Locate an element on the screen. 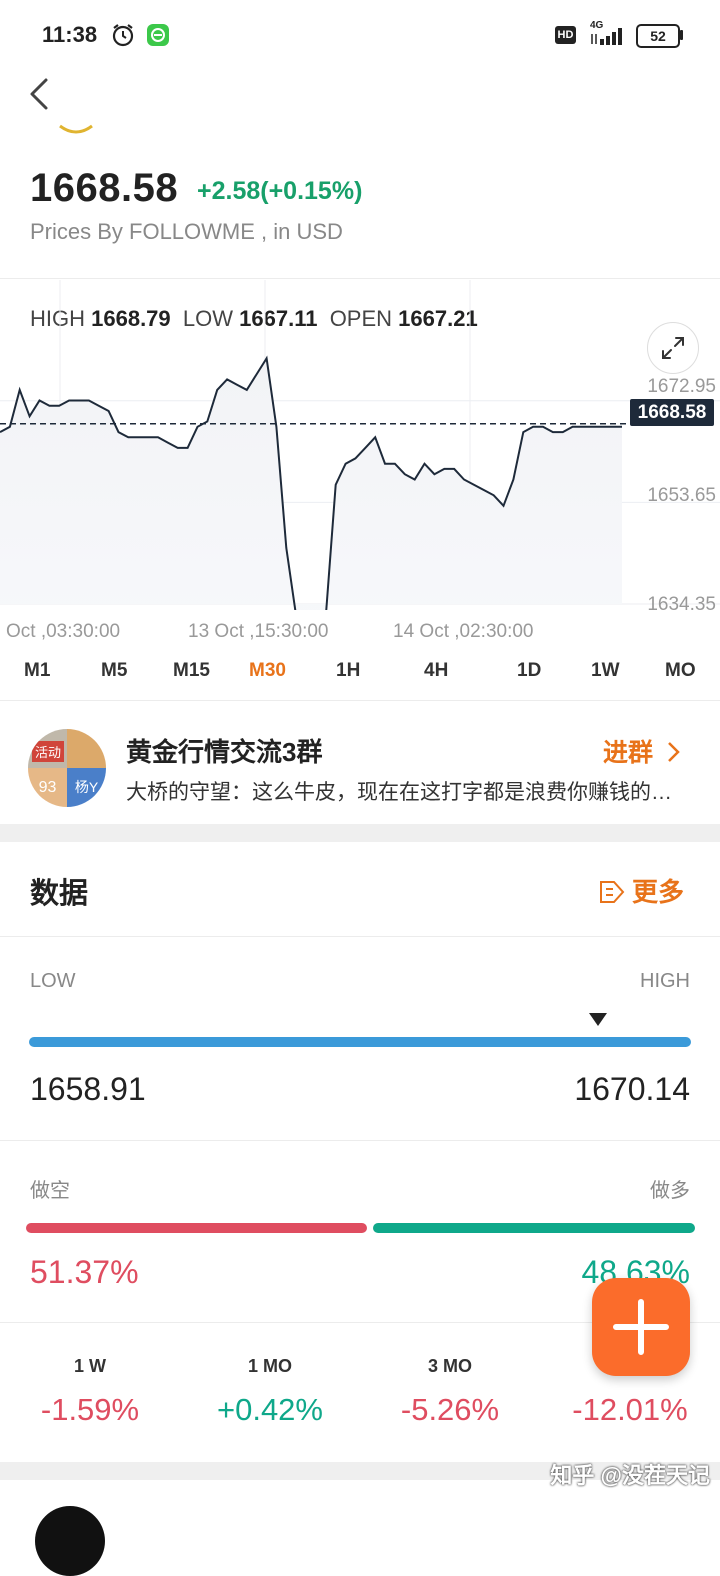 This screenshot has height=1576, width=720. range-high-label: HIGH is located at coordinates (665, 981).